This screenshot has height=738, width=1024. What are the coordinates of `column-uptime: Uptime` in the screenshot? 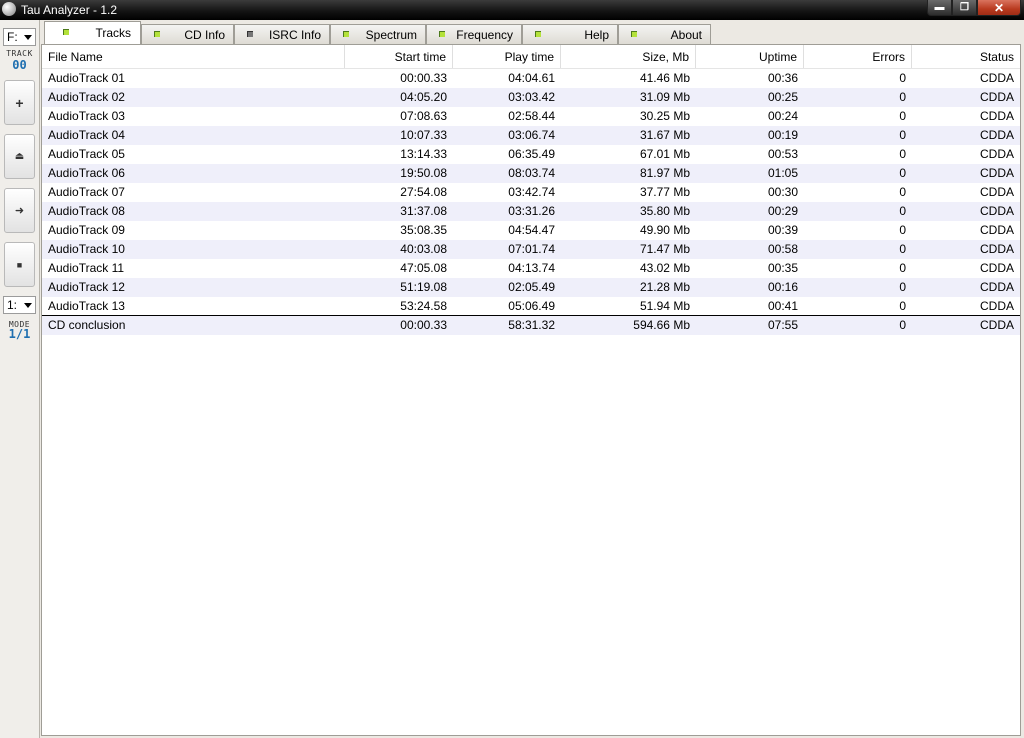 It's located at (750, 56).